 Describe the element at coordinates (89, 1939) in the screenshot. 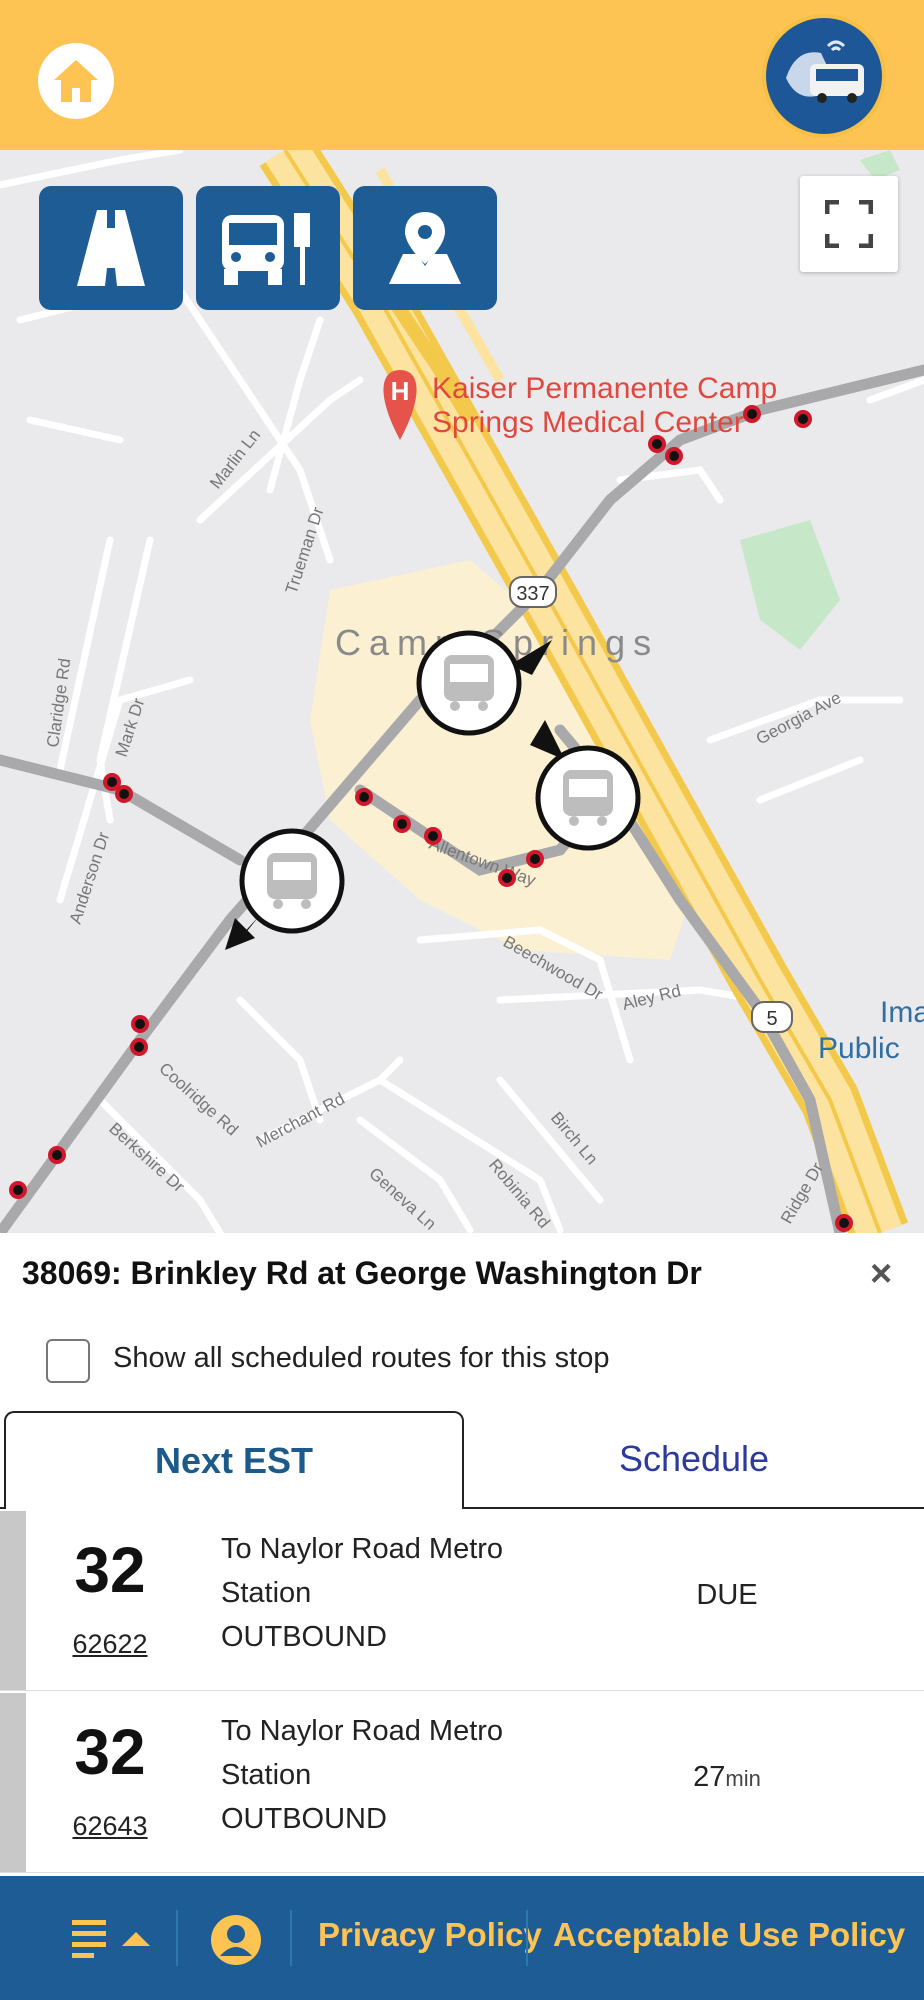

I see `menu-icon` at that location.